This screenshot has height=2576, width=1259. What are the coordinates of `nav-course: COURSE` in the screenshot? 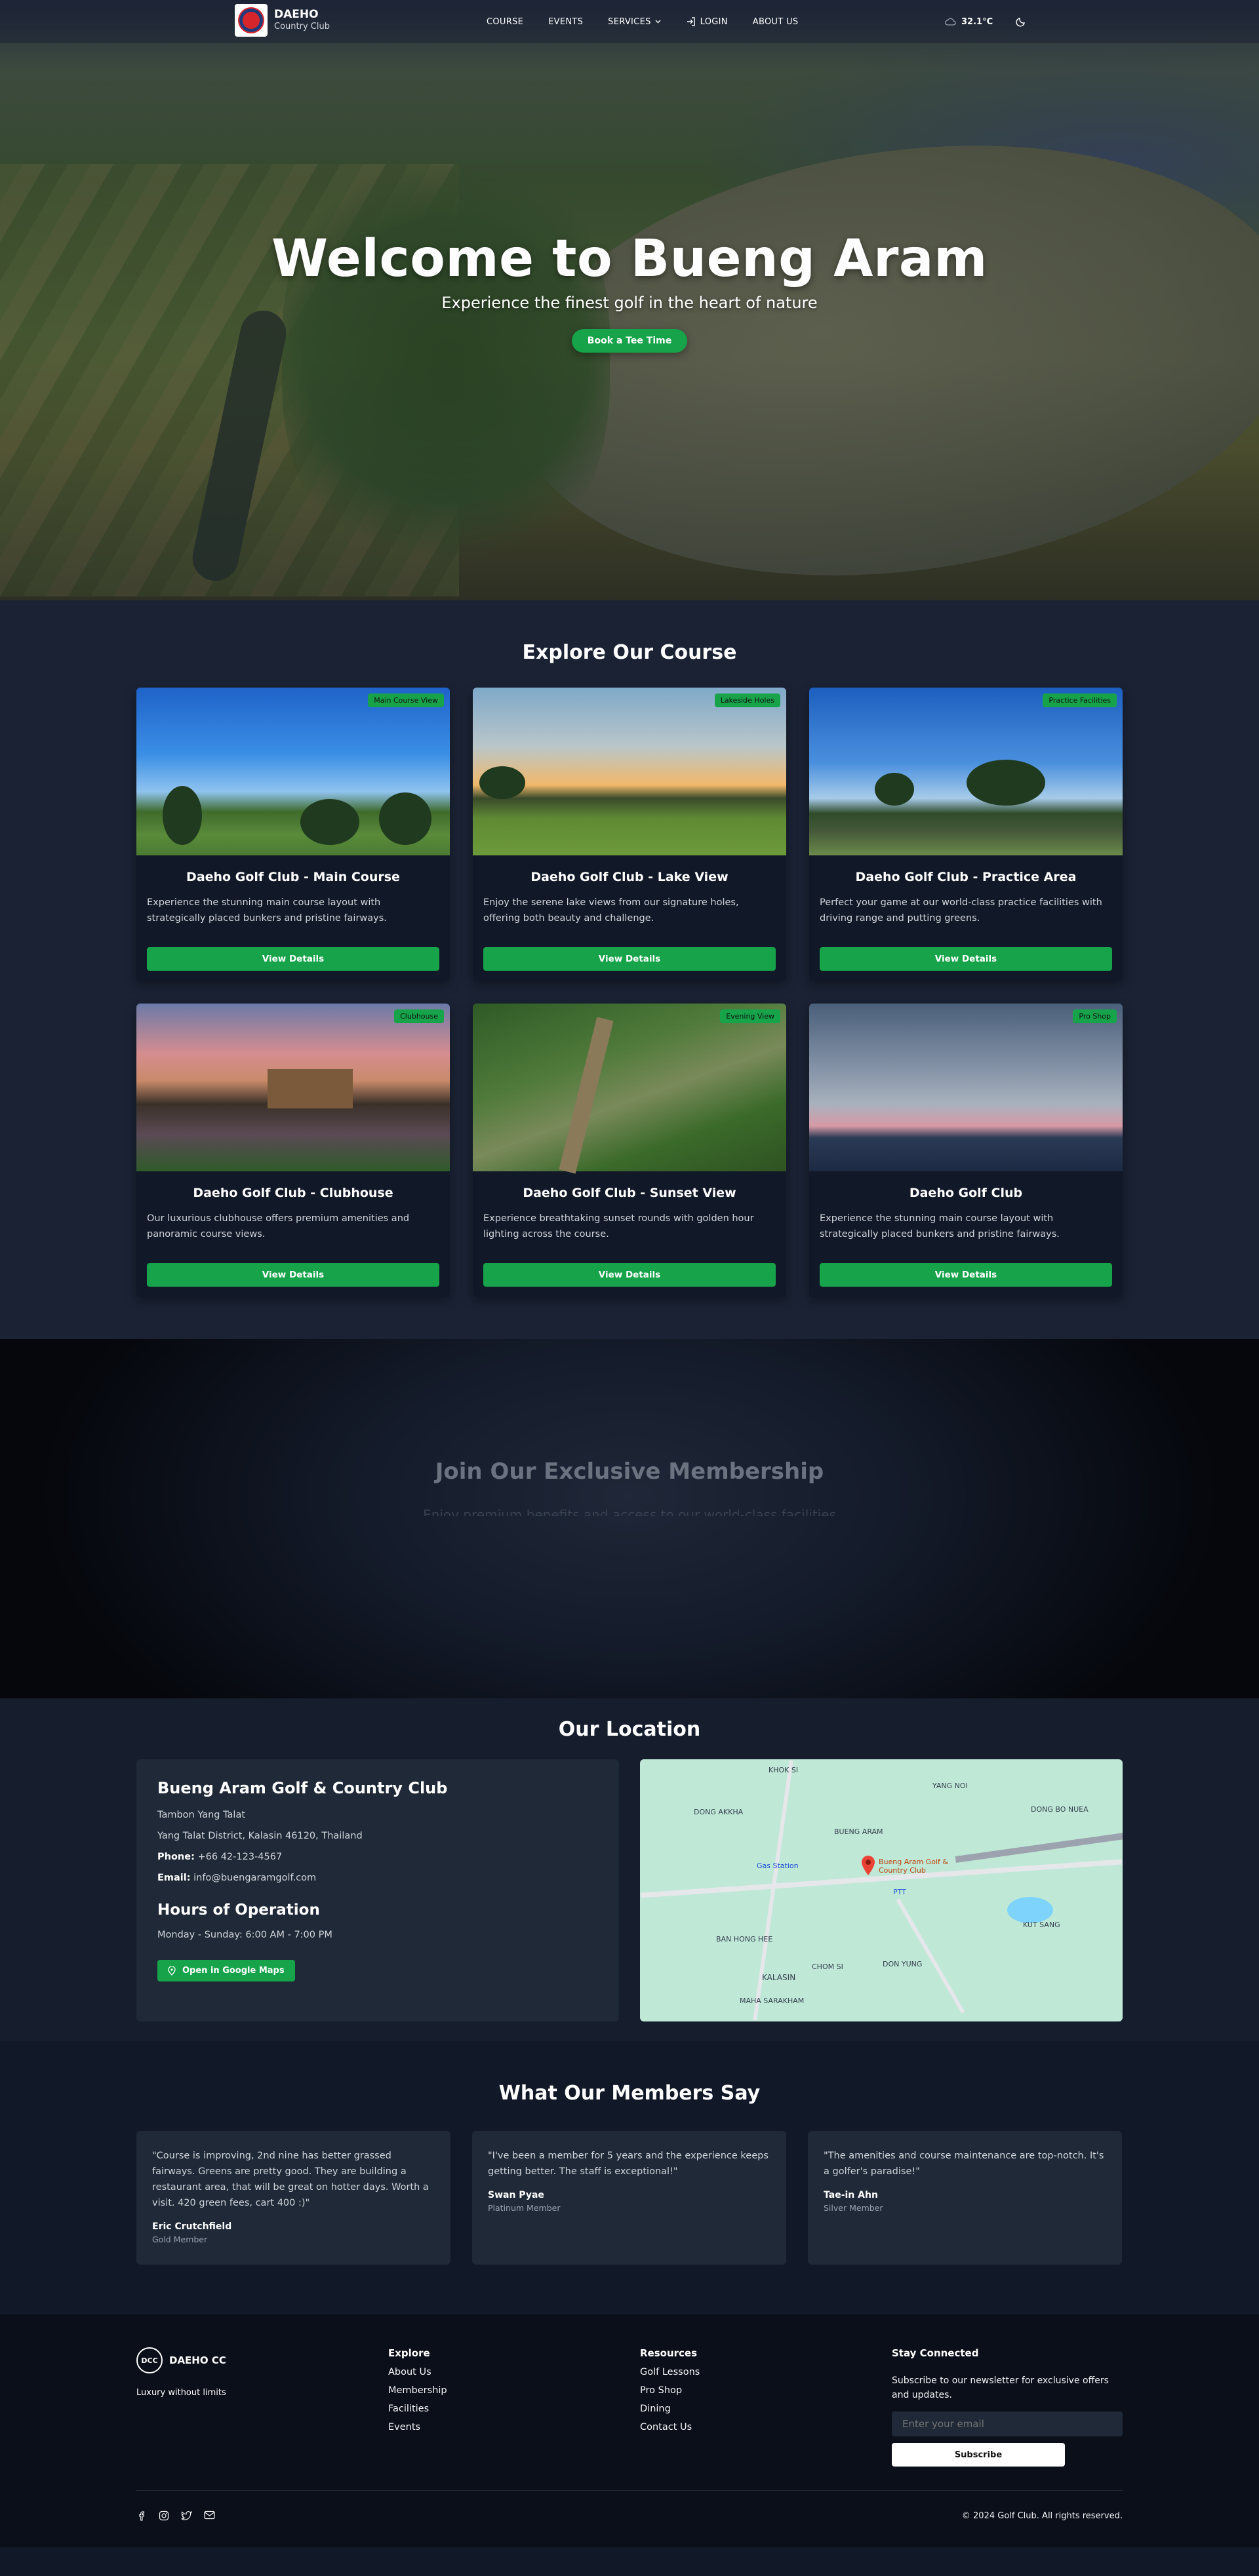 It's located at (505, 22).